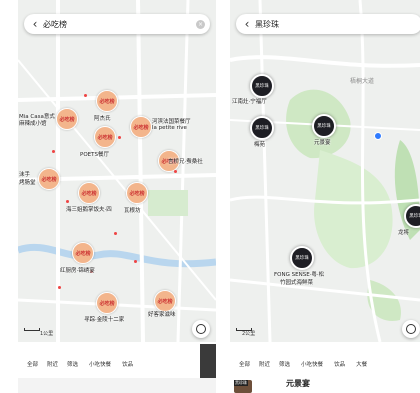 The height and width of the screenshot is (393, 420). What do you see at coordinates (119, 24) in the screenshot?
I see `search-input: 必吃榜` at bounding box center [119, 24].